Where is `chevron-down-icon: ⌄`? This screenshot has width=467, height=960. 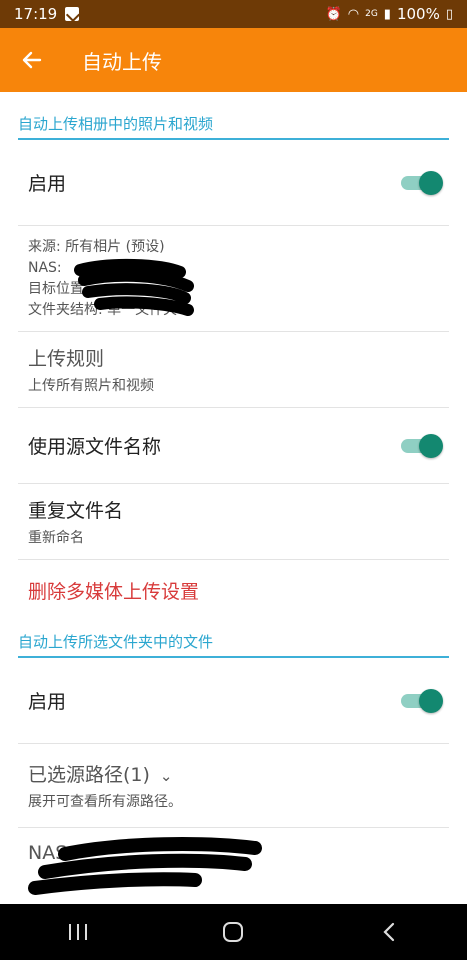 chevron-down-icon: ⌄ is located at coordinates (166, 776).